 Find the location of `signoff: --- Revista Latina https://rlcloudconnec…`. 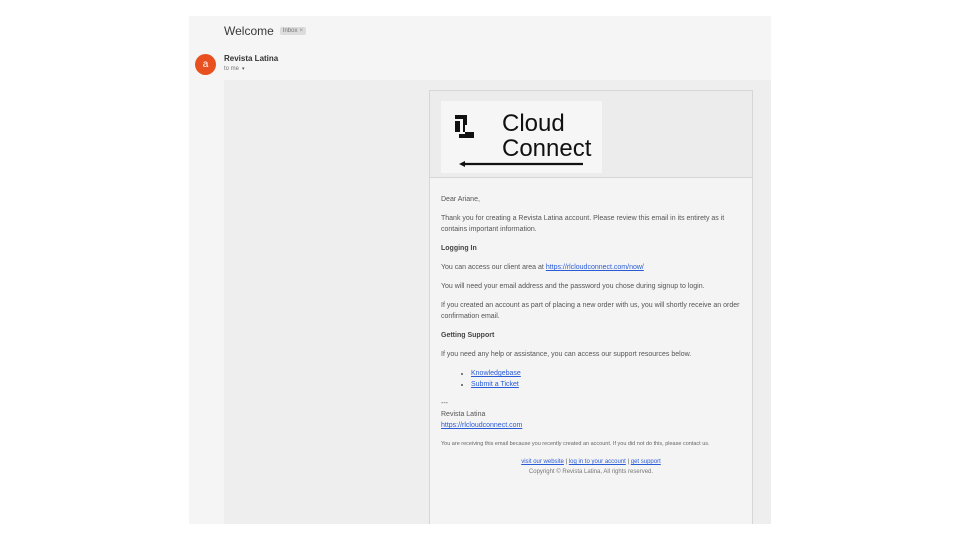

signoff: --- Revista Latina https://rlcloudconnec… is located at coordinates (591, 414).